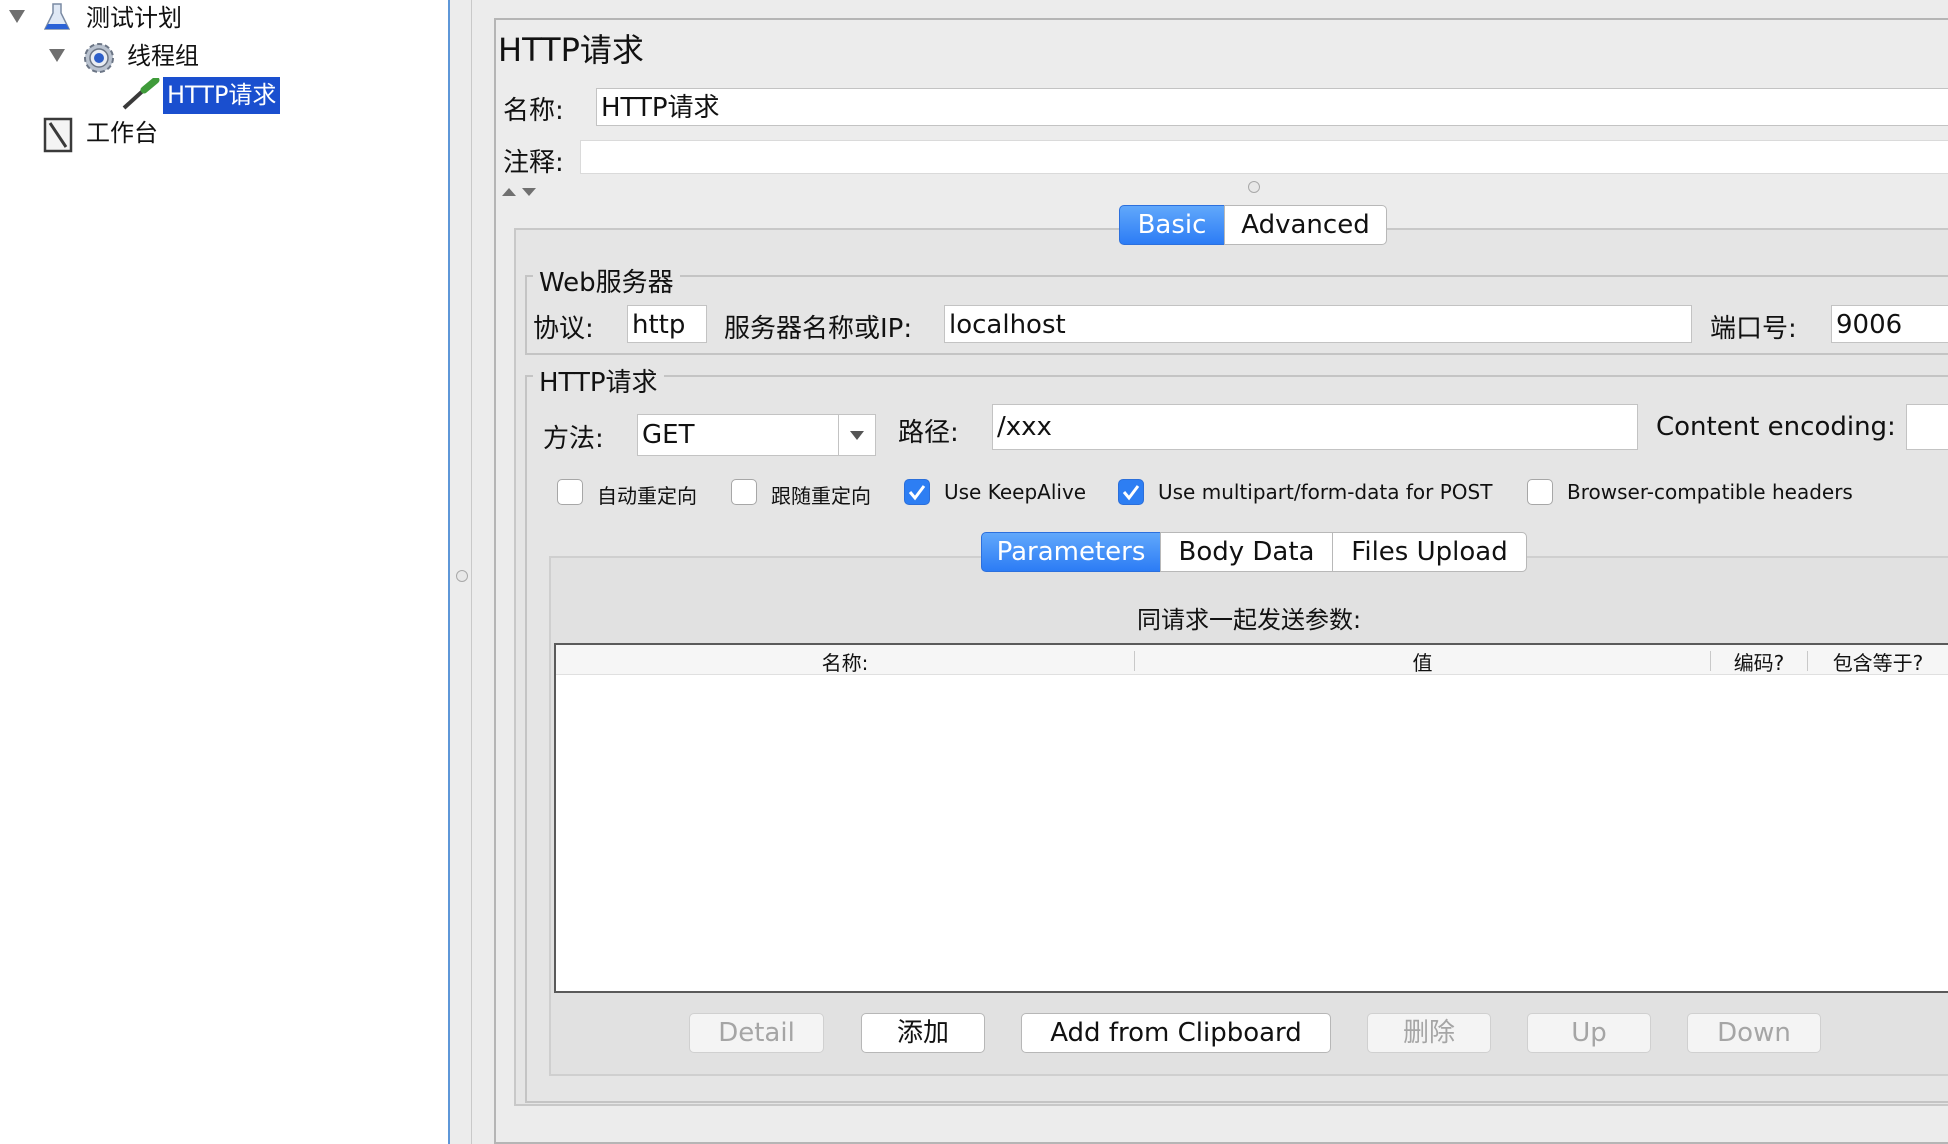  Describe the element at coordinates (134, 18) in the screenshot. I see `tree-item-test-plan: 测试计划` at that location.